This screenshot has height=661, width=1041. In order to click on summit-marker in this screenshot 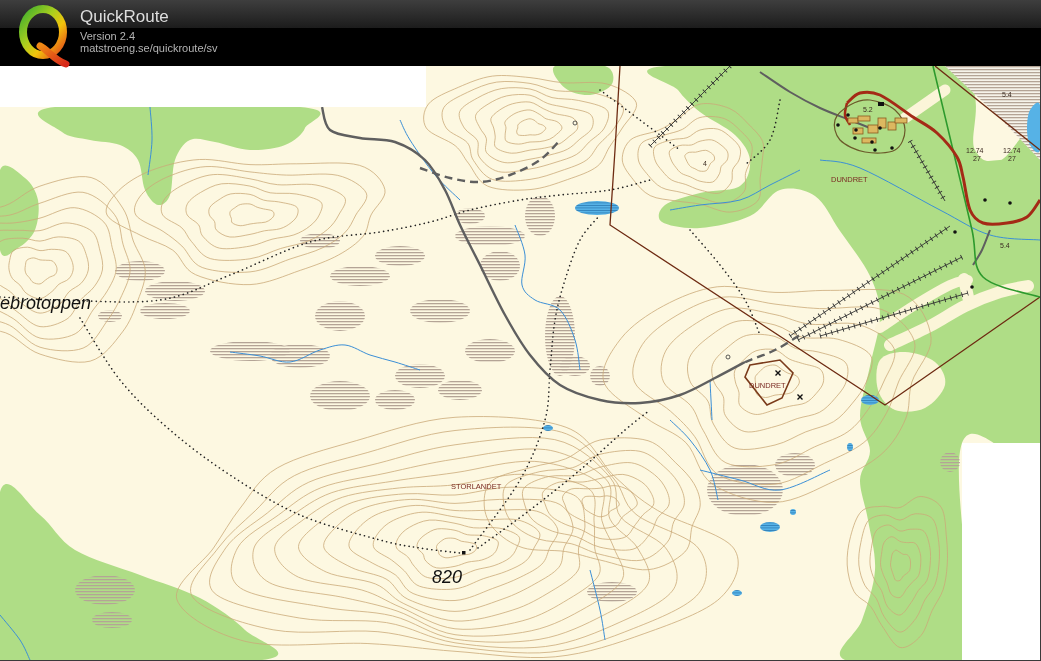, I will do `click(464, 553)`.